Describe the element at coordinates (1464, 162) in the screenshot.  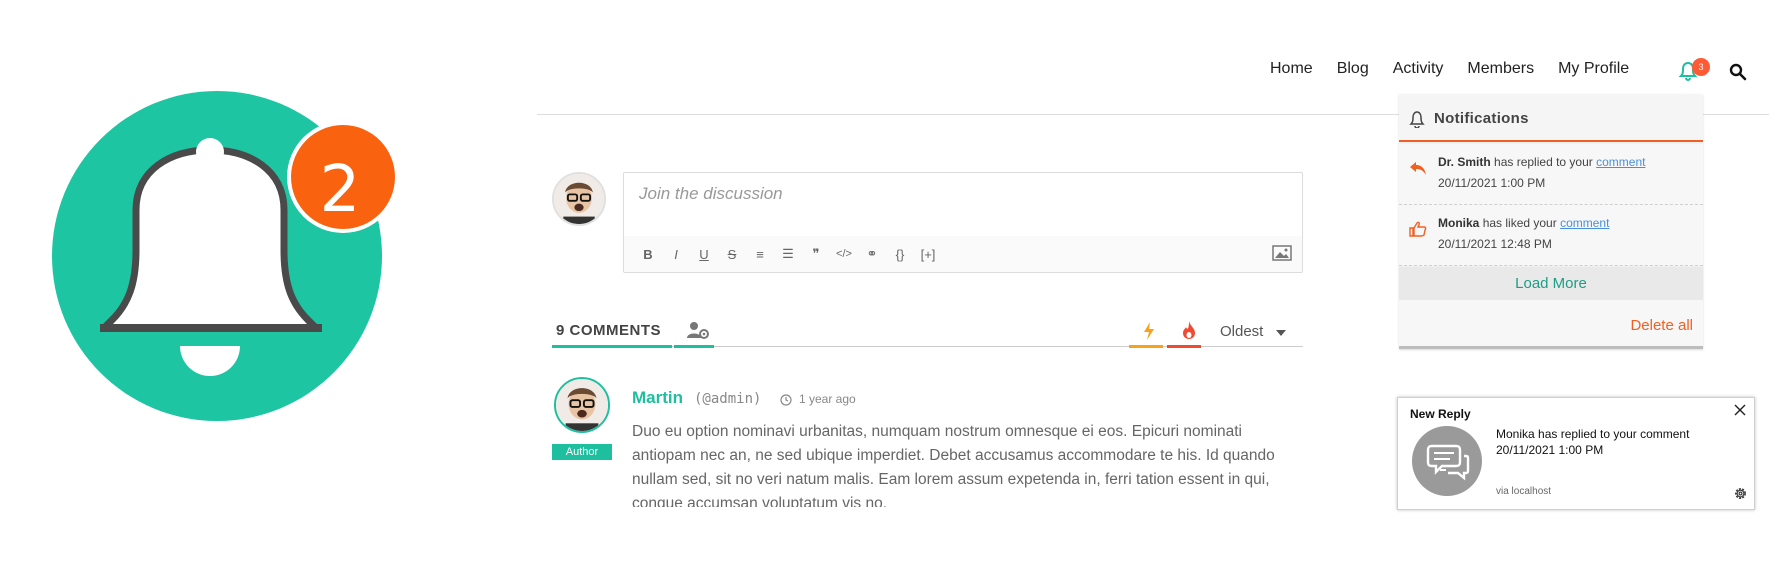
I see `notification-user: Dr. Smith` at that location.